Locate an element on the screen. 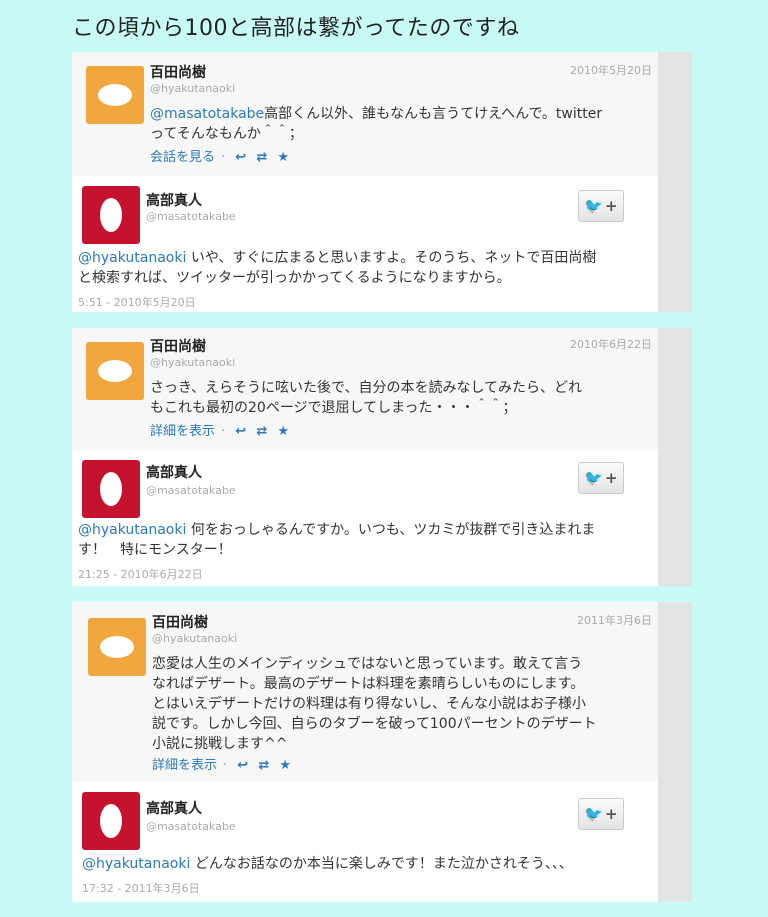  tweet-text-line: さっき、えらそうに呟いた後で、自分の本を読みなしてみたら、どれ is located at coordinates (366, 388).